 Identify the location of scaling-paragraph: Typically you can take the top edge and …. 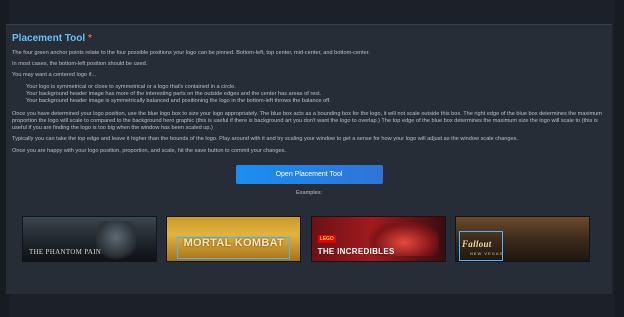
(265, 139).